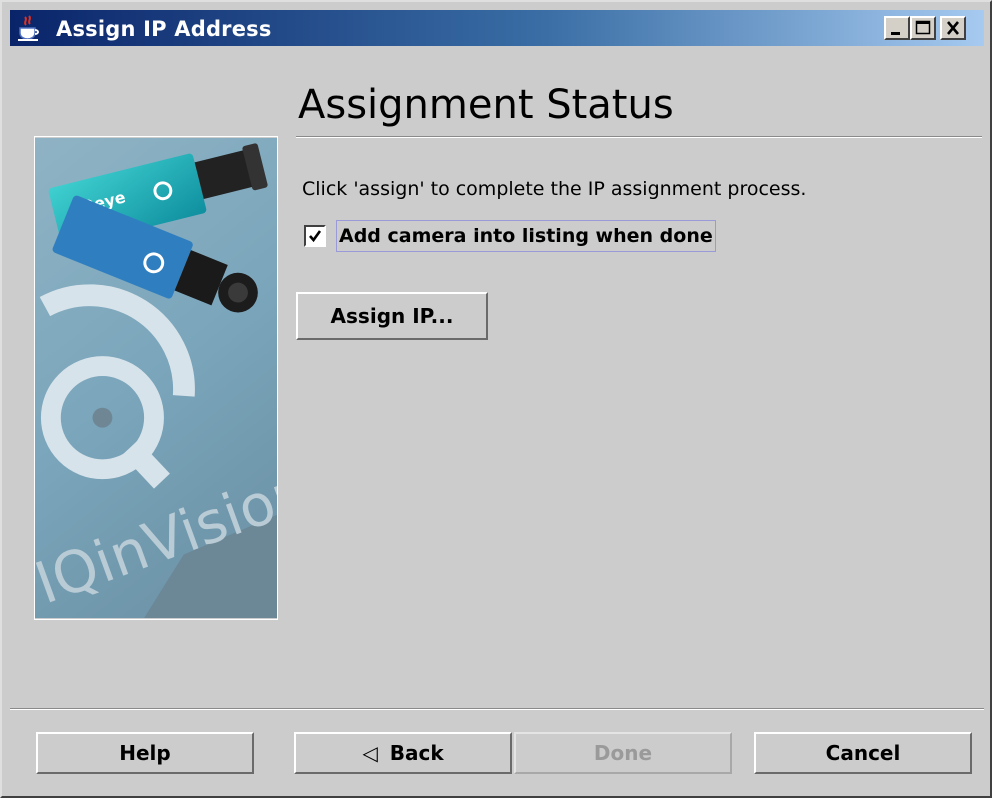  Describe the element at coordinates (416, 753) in the screenshot. I see `back-button-label: Back` at that location.